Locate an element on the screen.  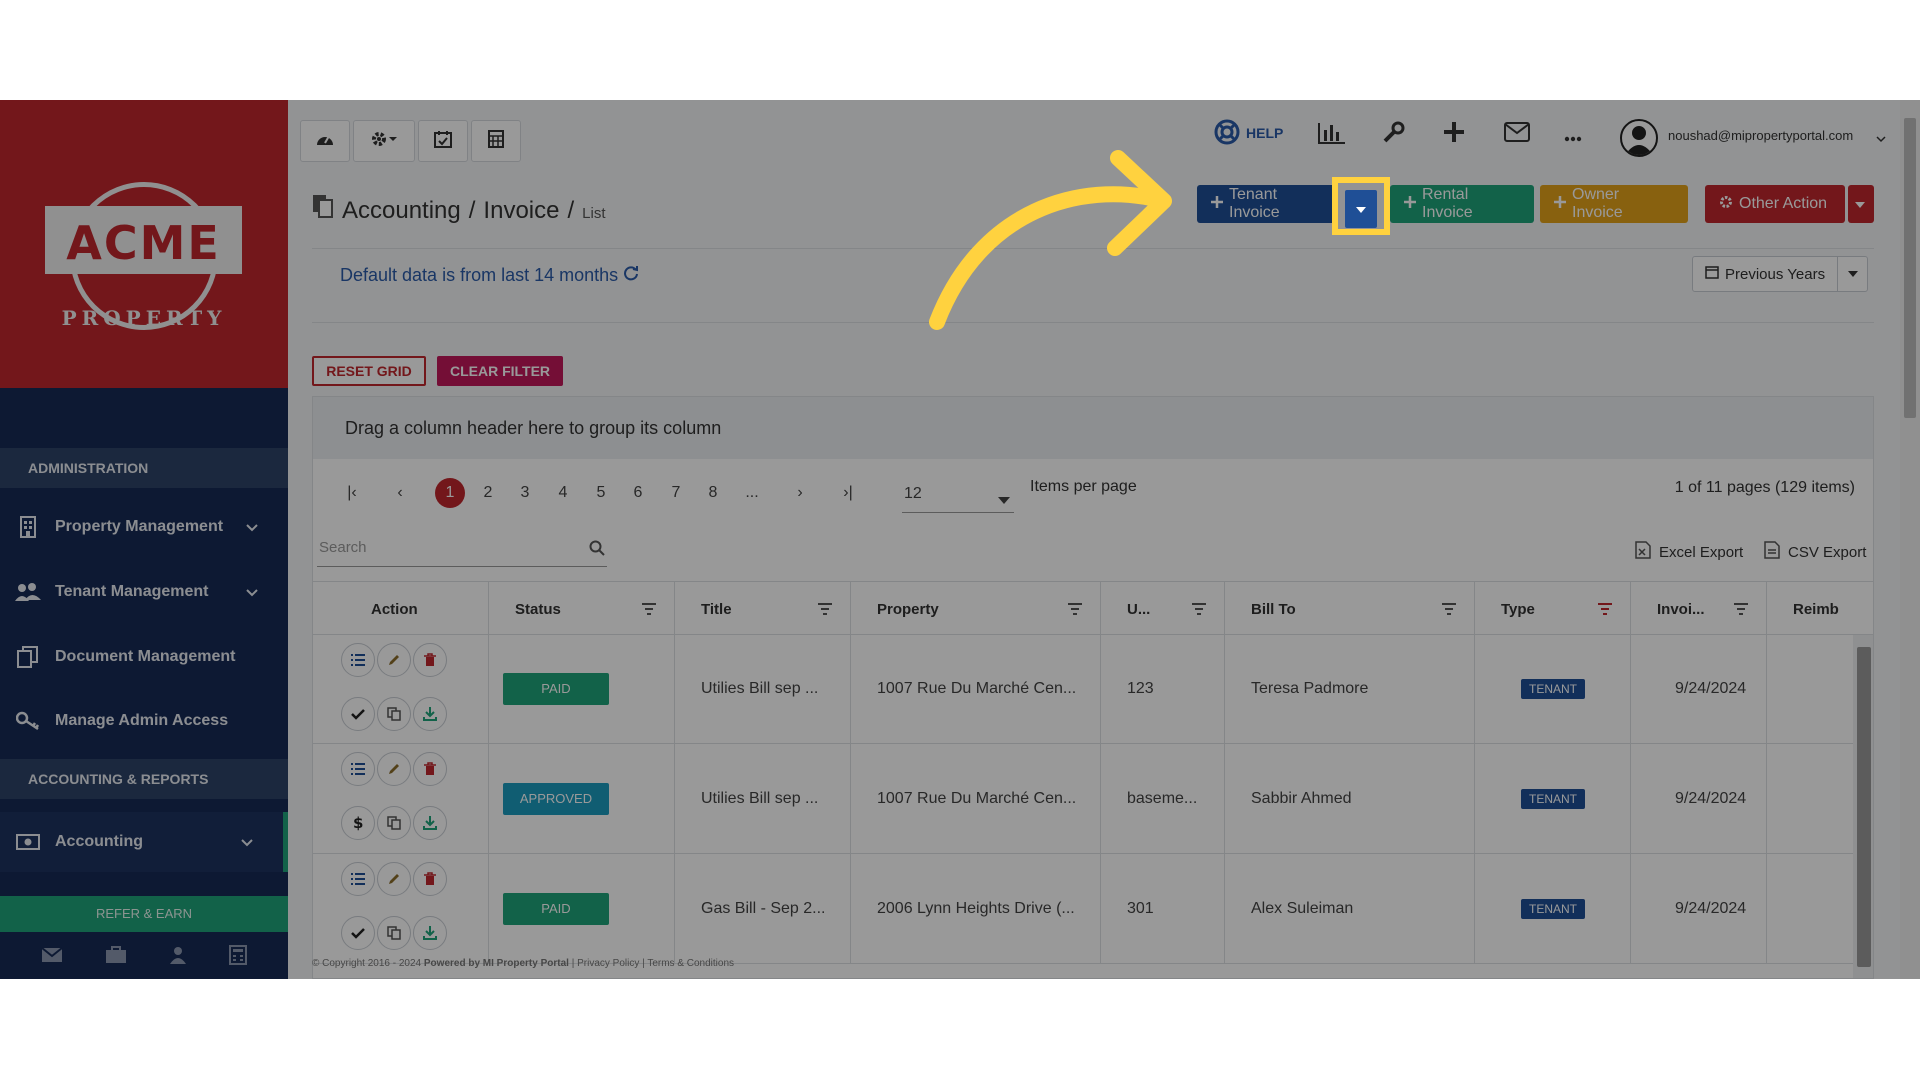
tutorial-arrow-icon is located at coordinates (1050, 240).